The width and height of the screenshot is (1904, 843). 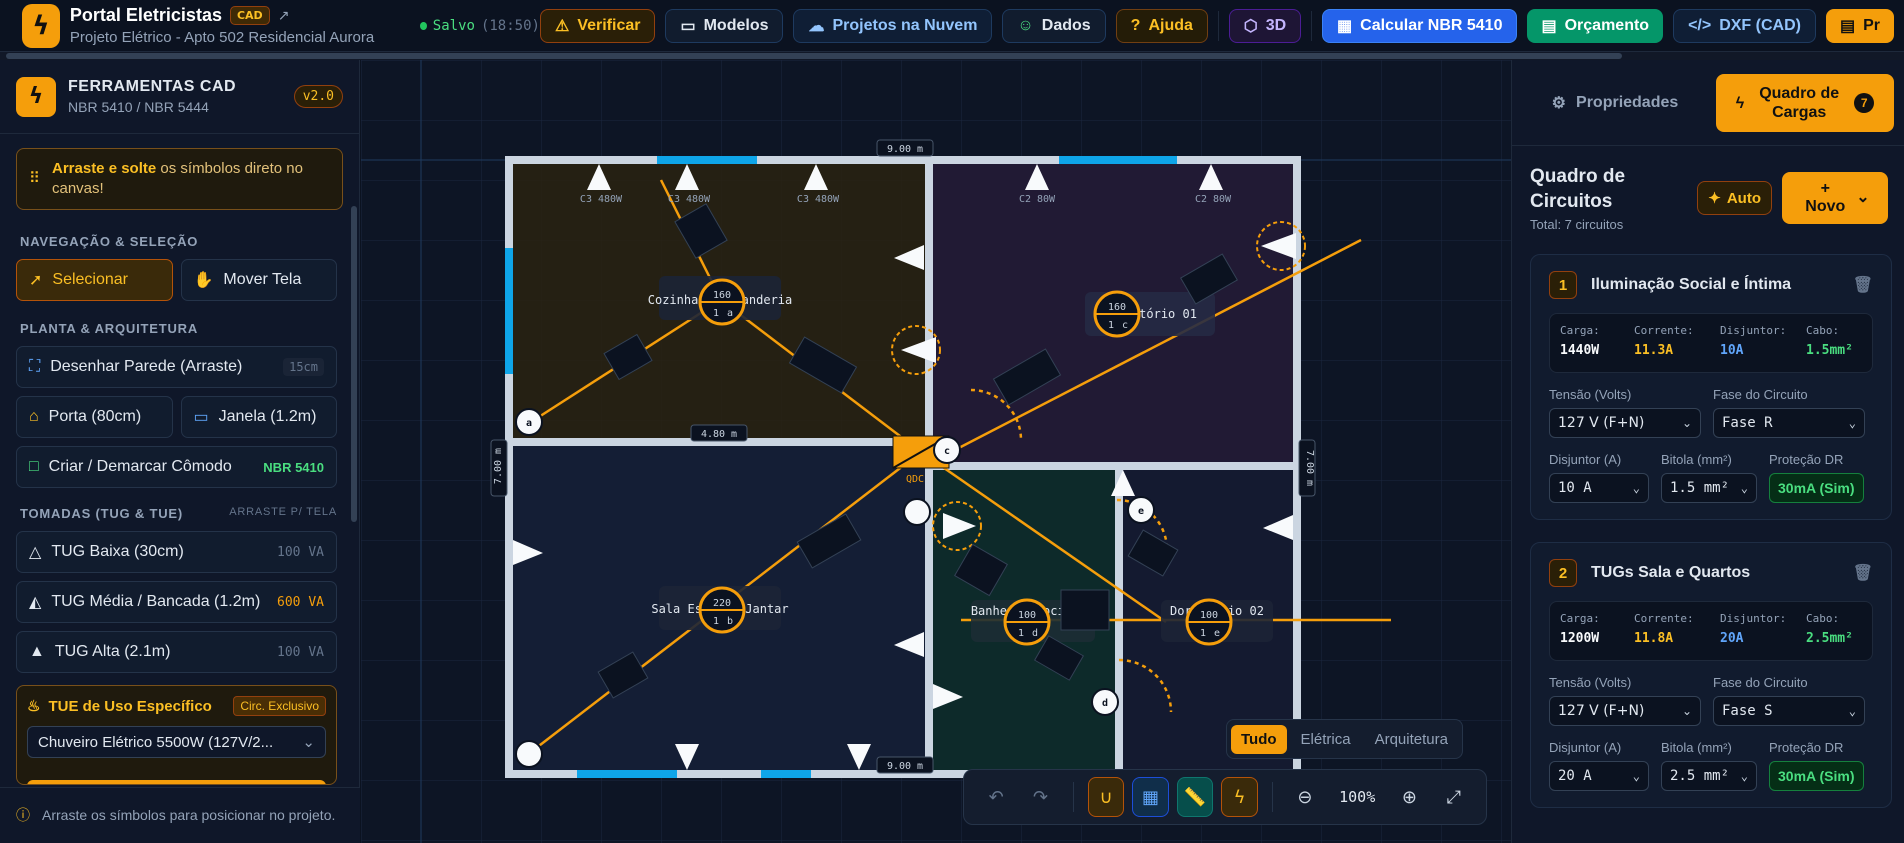 What do you see at coordinates (1265, 25) in the screenshot?
I see `3d-view-button: ⬡ 3D` at bounding box center [1265, 25].